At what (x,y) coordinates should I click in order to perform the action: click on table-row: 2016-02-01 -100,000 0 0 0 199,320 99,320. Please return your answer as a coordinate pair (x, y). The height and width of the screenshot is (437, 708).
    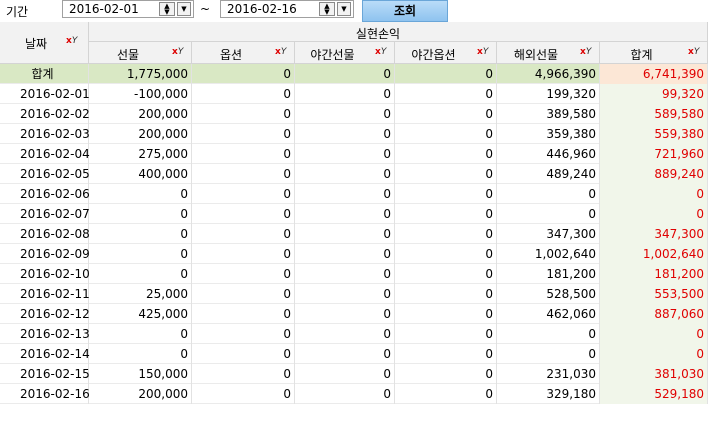
    Looking at the image, I should click on (354, 94).